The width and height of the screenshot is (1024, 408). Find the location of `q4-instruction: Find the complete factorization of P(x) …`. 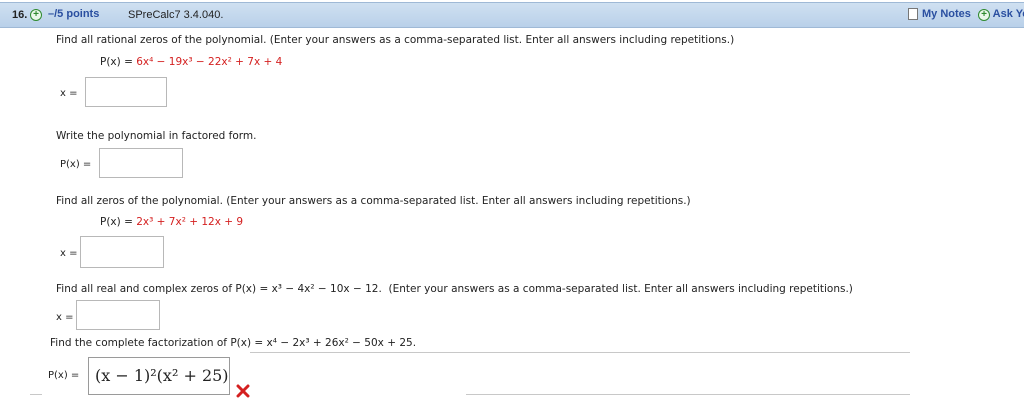

q4-instruction: Find the complete factorization of P(x) … is located at coordinates (233, 343).